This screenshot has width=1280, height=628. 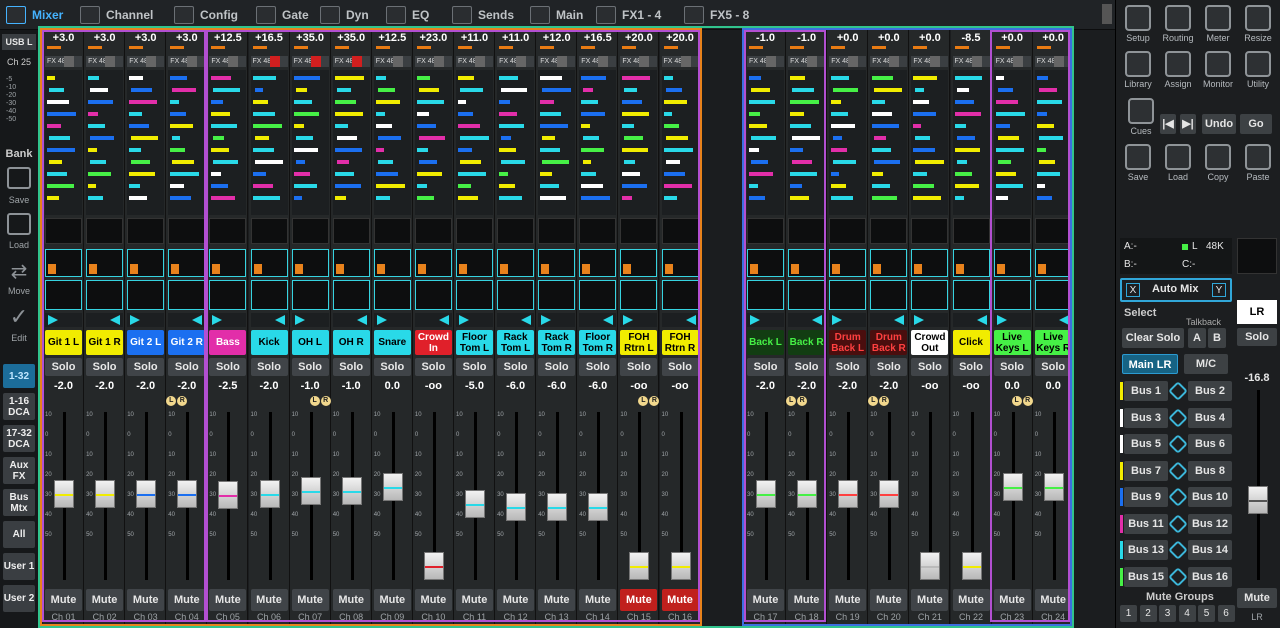 I want to click on gain-value: +3.0, so click(x=145, y=38).